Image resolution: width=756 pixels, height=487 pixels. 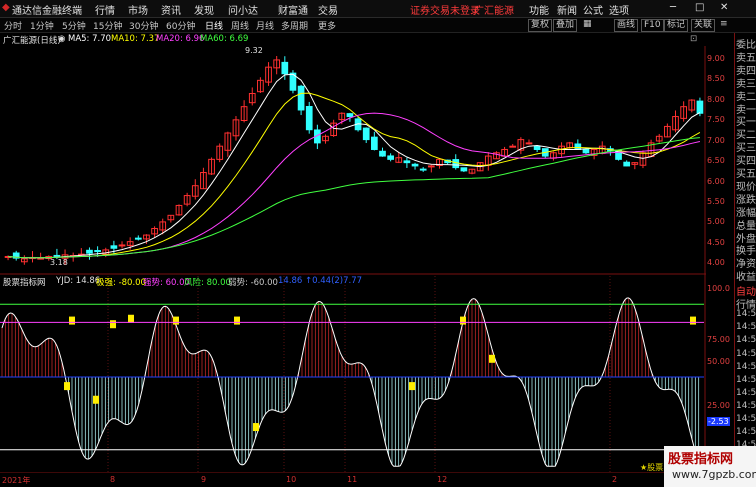 I want to click on low-label: 3.18, so click(x=59, y=262).